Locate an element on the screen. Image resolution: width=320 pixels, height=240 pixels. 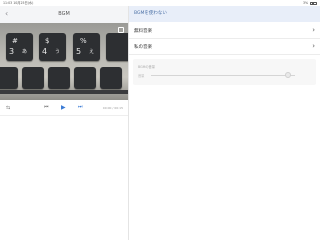
bgm-volume-slider-thumb is located at coordinates (287, 75).